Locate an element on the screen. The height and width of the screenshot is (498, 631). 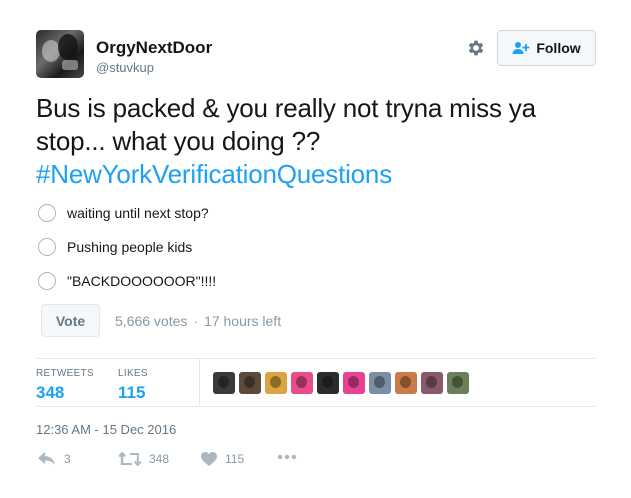
reply-button: 3 is located at coordinates (54, 459).